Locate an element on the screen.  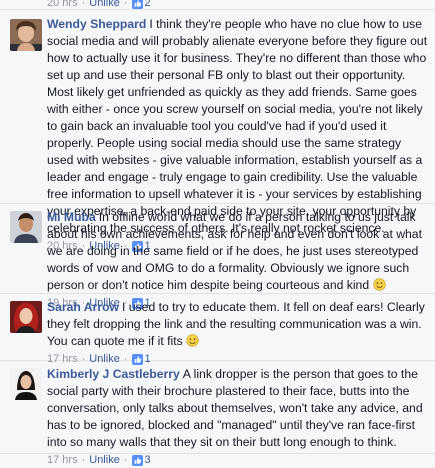
thumbs-up-icon is located at coordinates (137, 4).